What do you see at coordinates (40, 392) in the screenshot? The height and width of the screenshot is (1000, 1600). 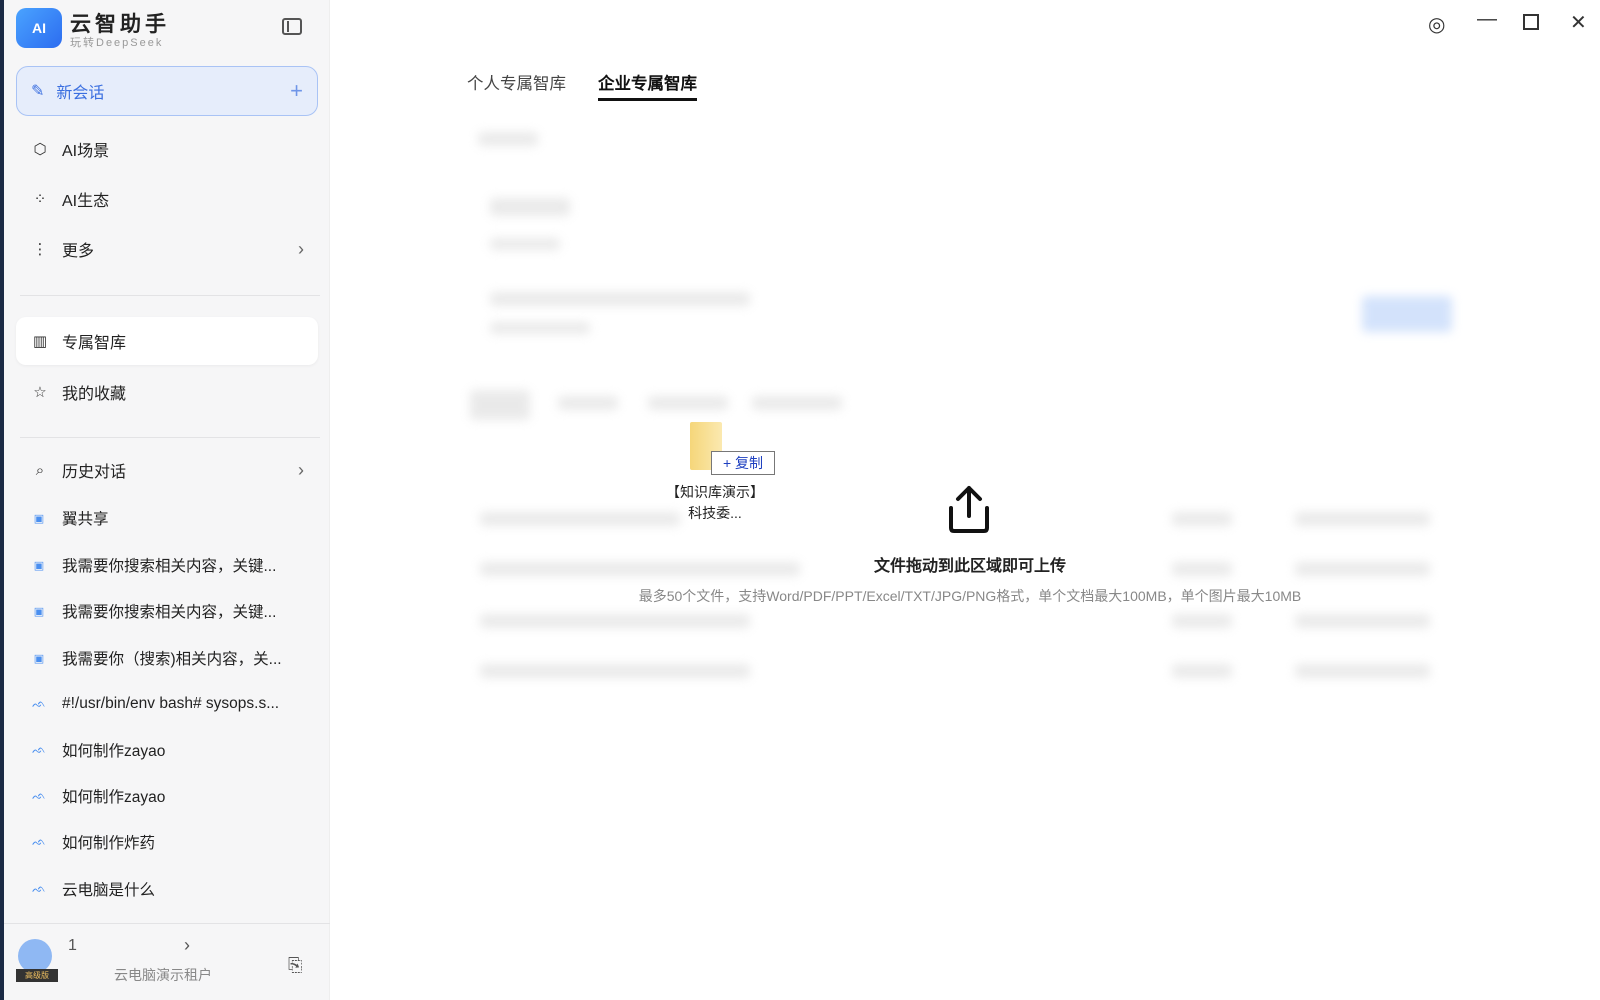 I see `star-icon: ☆` at bounding box center [40, 392].